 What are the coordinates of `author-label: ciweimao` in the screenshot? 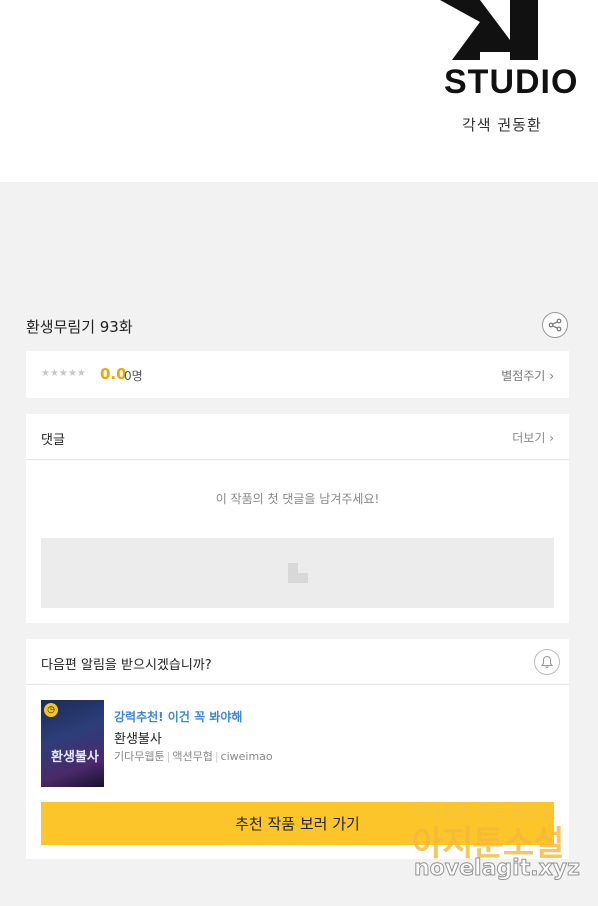 It's located at (246, 756).